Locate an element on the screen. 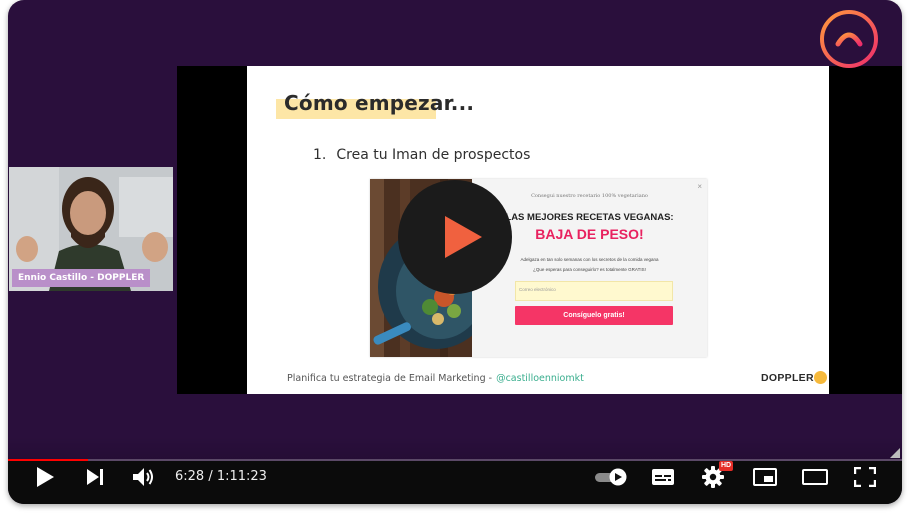 Image resolution: width=910 pixels, height=518 pixels. control-bar: 6:28 / 1:11:23 HD is located at coordinates (455, 482).